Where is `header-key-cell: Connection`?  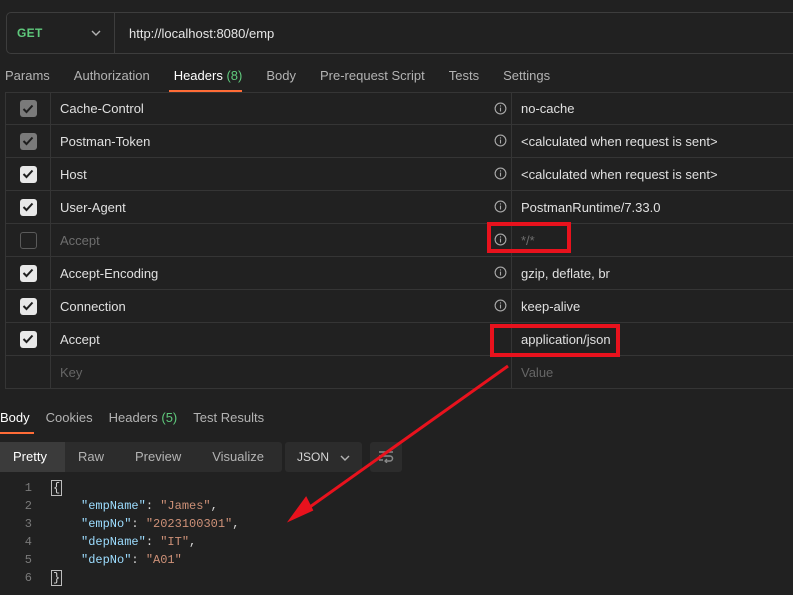
header-key-cell: Connection is located at coordinates (281, 306).